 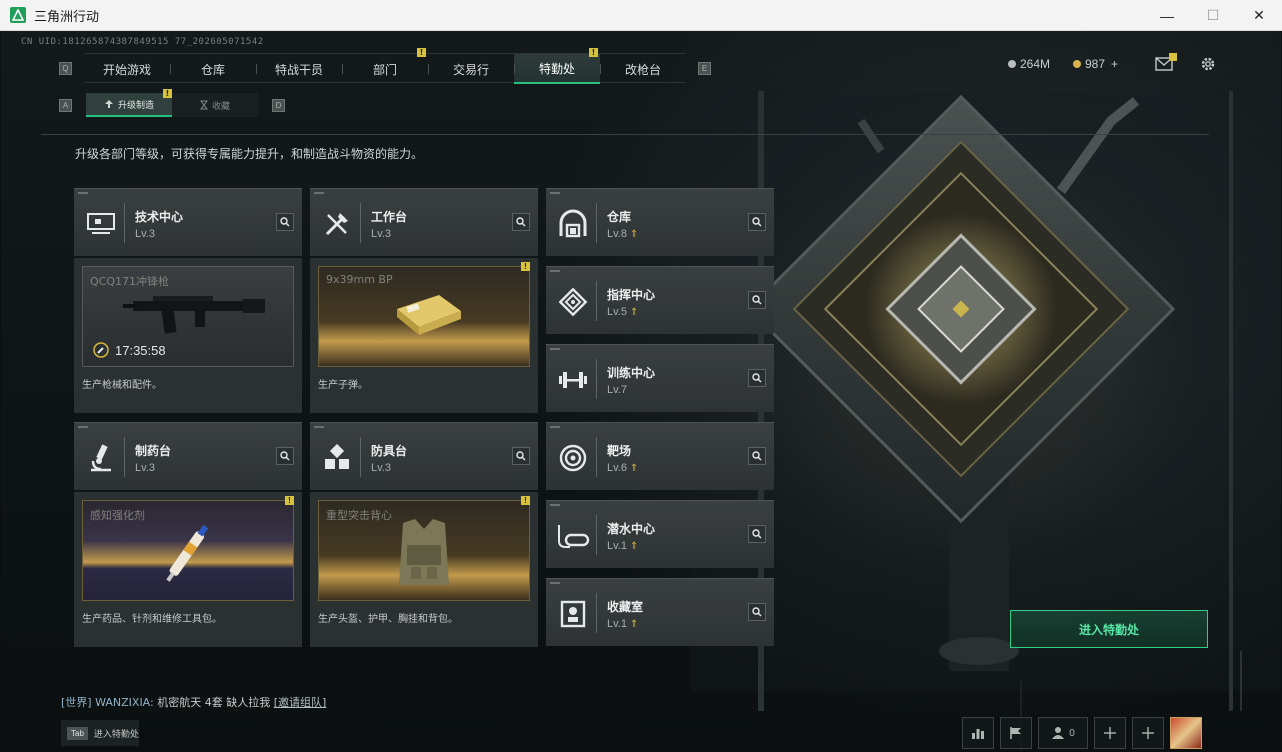 What do you see at coordinates (1208, 66) in the screenshot?
I see `settings-gear-icon` at bounding box center [1208, 66].